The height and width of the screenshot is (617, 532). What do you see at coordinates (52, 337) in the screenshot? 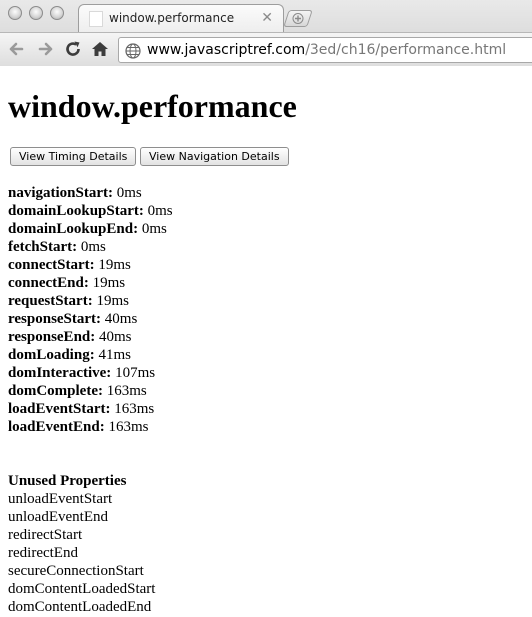
I see `timing-key: responseEnd:` at bounding box center [52, 337].